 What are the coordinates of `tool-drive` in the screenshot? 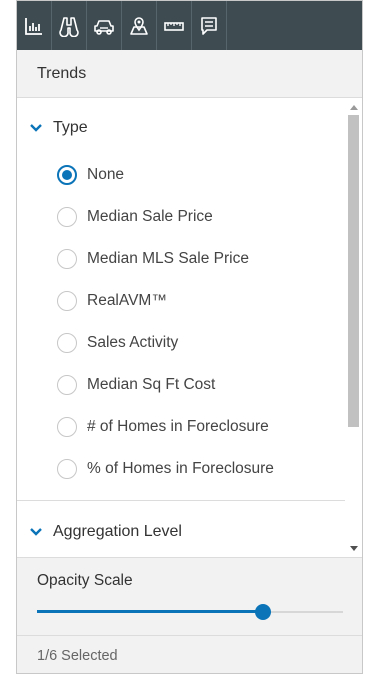 It's located at (104, 25).